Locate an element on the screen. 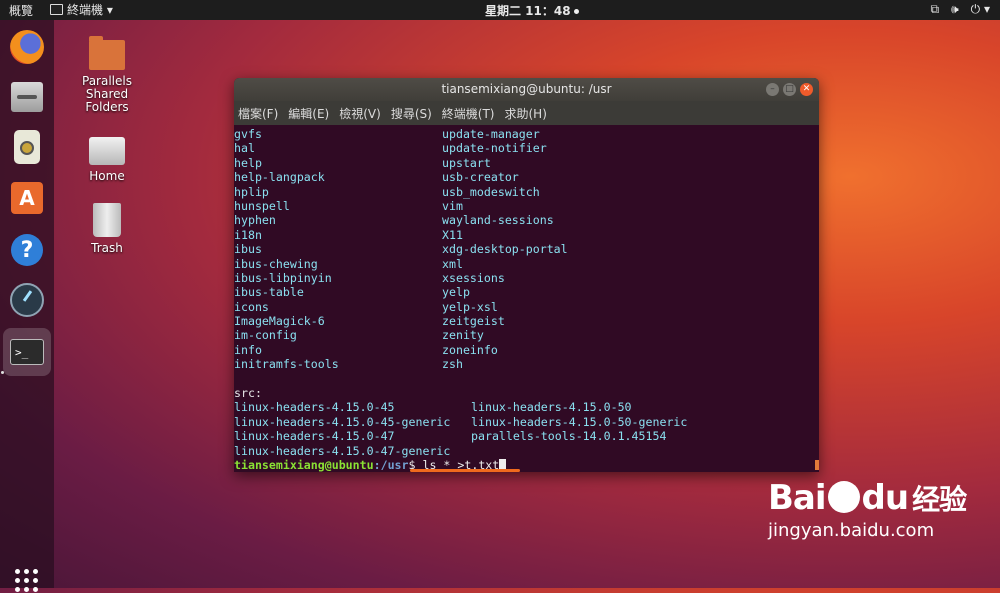 The height and width of the screenshot is (593, 1000). dock-files is located at coordinates (27, 97).